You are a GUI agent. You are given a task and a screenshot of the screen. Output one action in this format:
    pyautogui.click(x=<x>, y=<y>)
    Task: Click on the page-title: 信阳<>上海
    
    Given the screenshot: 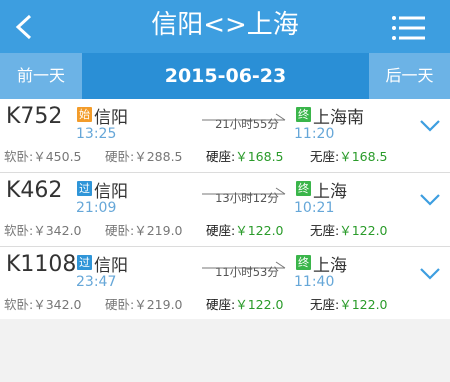 What is the action you would take?
    pyautogui.click(x=225, y=25)
    